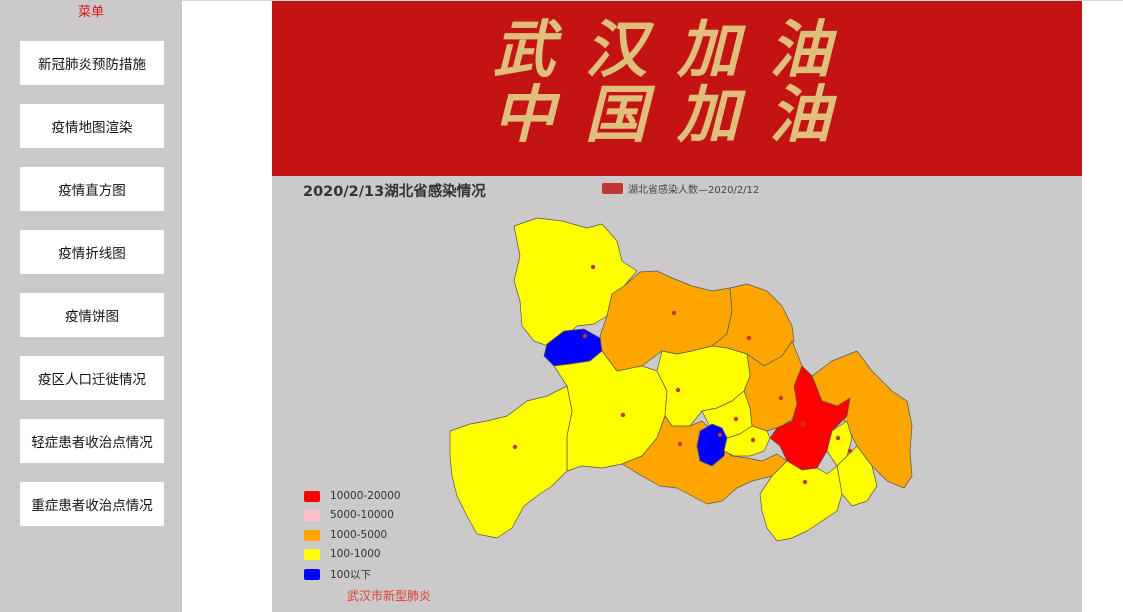 Image resolution: width=1123 pixels, height=612 pixels. I want to click on legend-label: 10000-20000, so click(365, 496).